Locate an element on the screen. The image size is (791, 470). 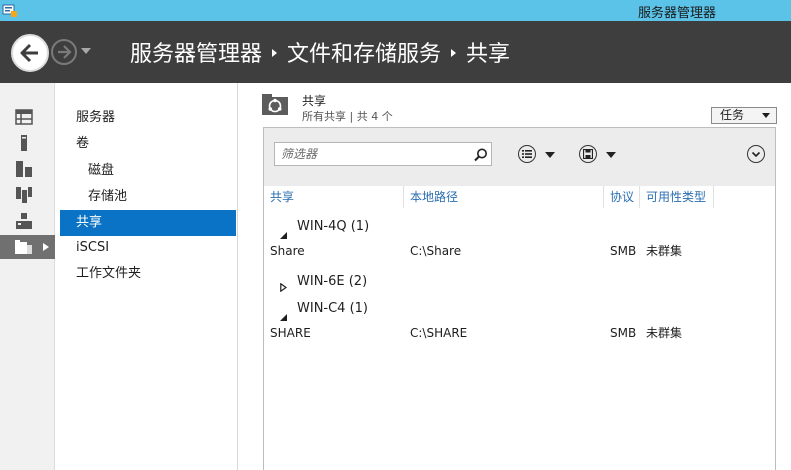
cell-local-path: C:\SHARE is located at coordinates (439, 333).